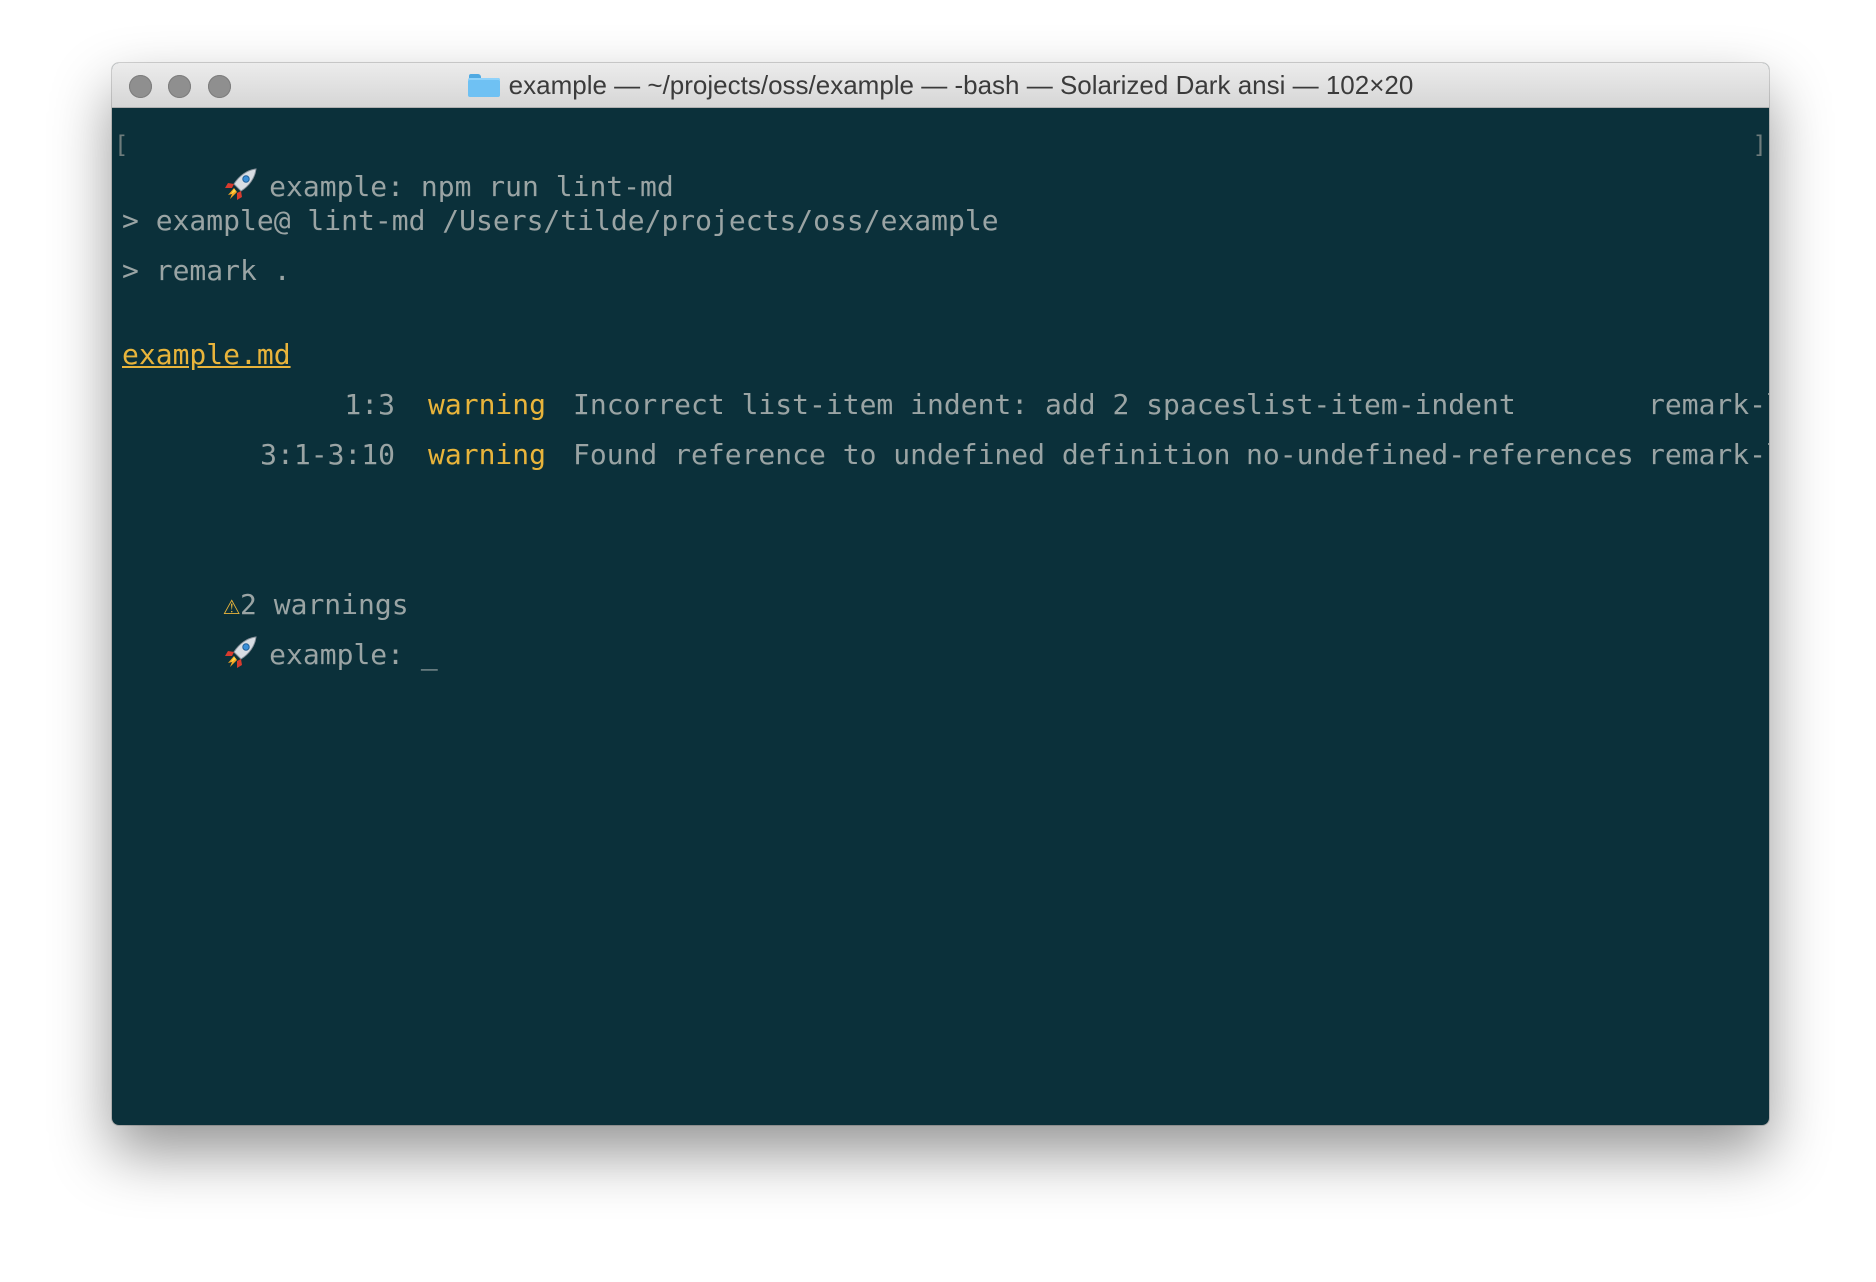 This screenshot has width=1876, height=1282. Describe the element at coordinates (1440, 454) in the screenshot. I see `message-rule: no-undefined-references` at that location.